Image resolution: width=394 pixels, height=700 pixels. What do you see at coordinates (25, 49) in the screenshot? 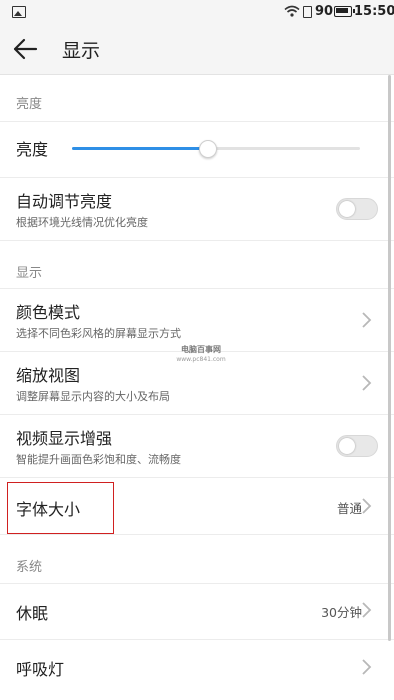
I see `back-arrow-icon` at bounding box center [25, 49].